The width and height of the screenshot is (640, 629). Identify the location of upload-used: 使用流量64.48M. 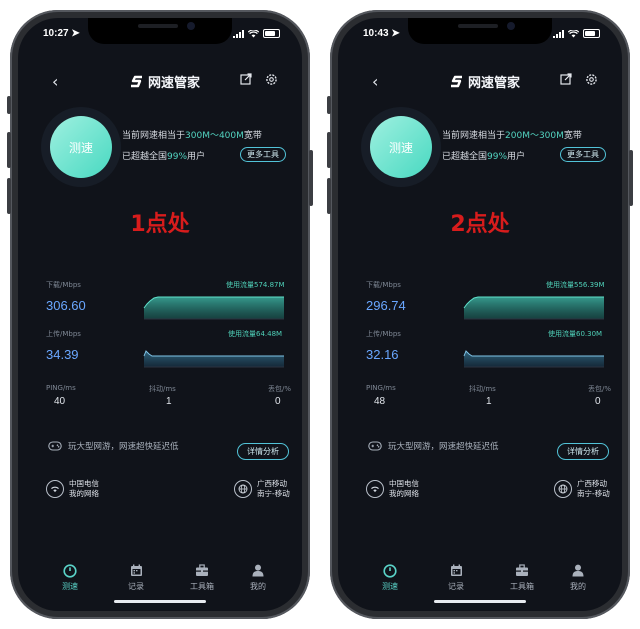
(255, 334).